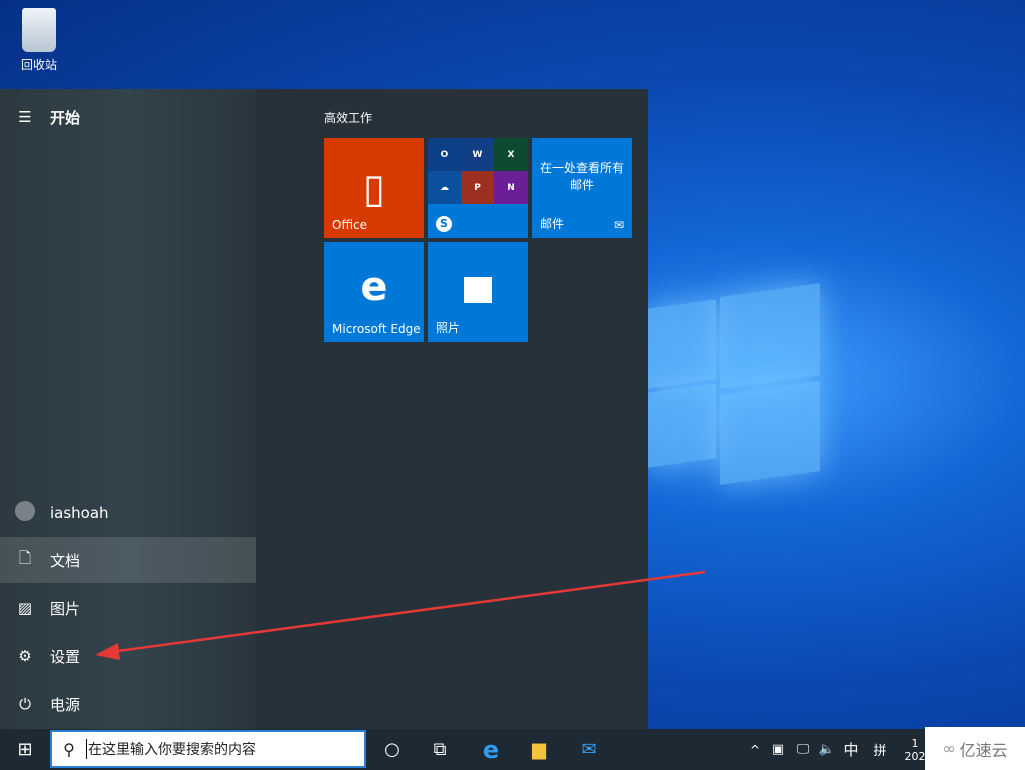 The image size is (1025, 770). I want to click on red-arrow-annotation, so click(400, 615).